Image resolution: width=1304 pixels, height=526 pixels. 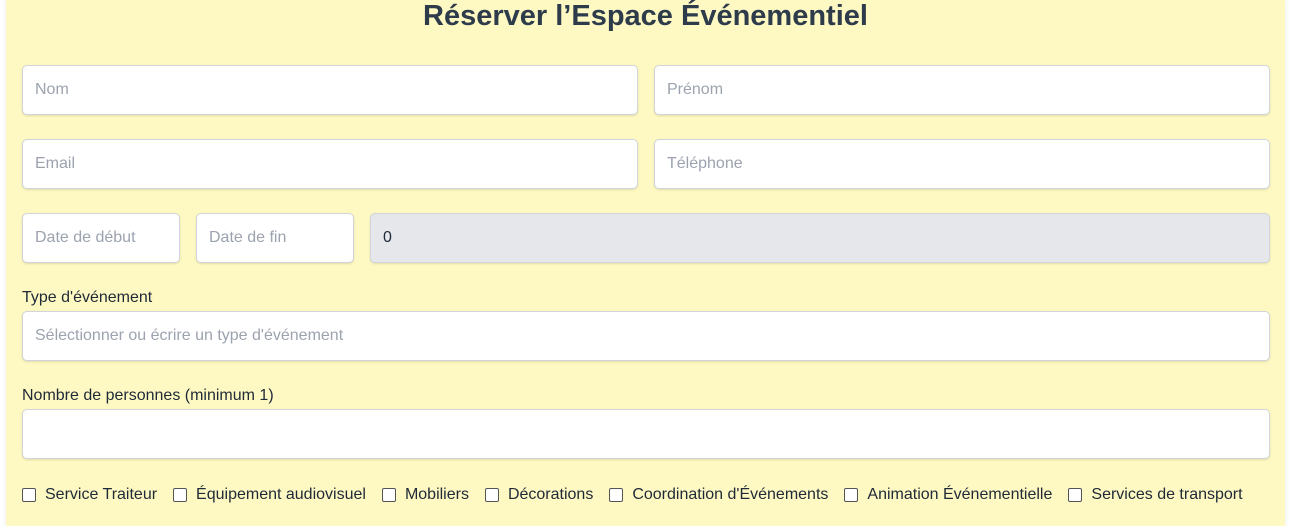 I want to click on date-fin-input, so click(x=275, y=238).